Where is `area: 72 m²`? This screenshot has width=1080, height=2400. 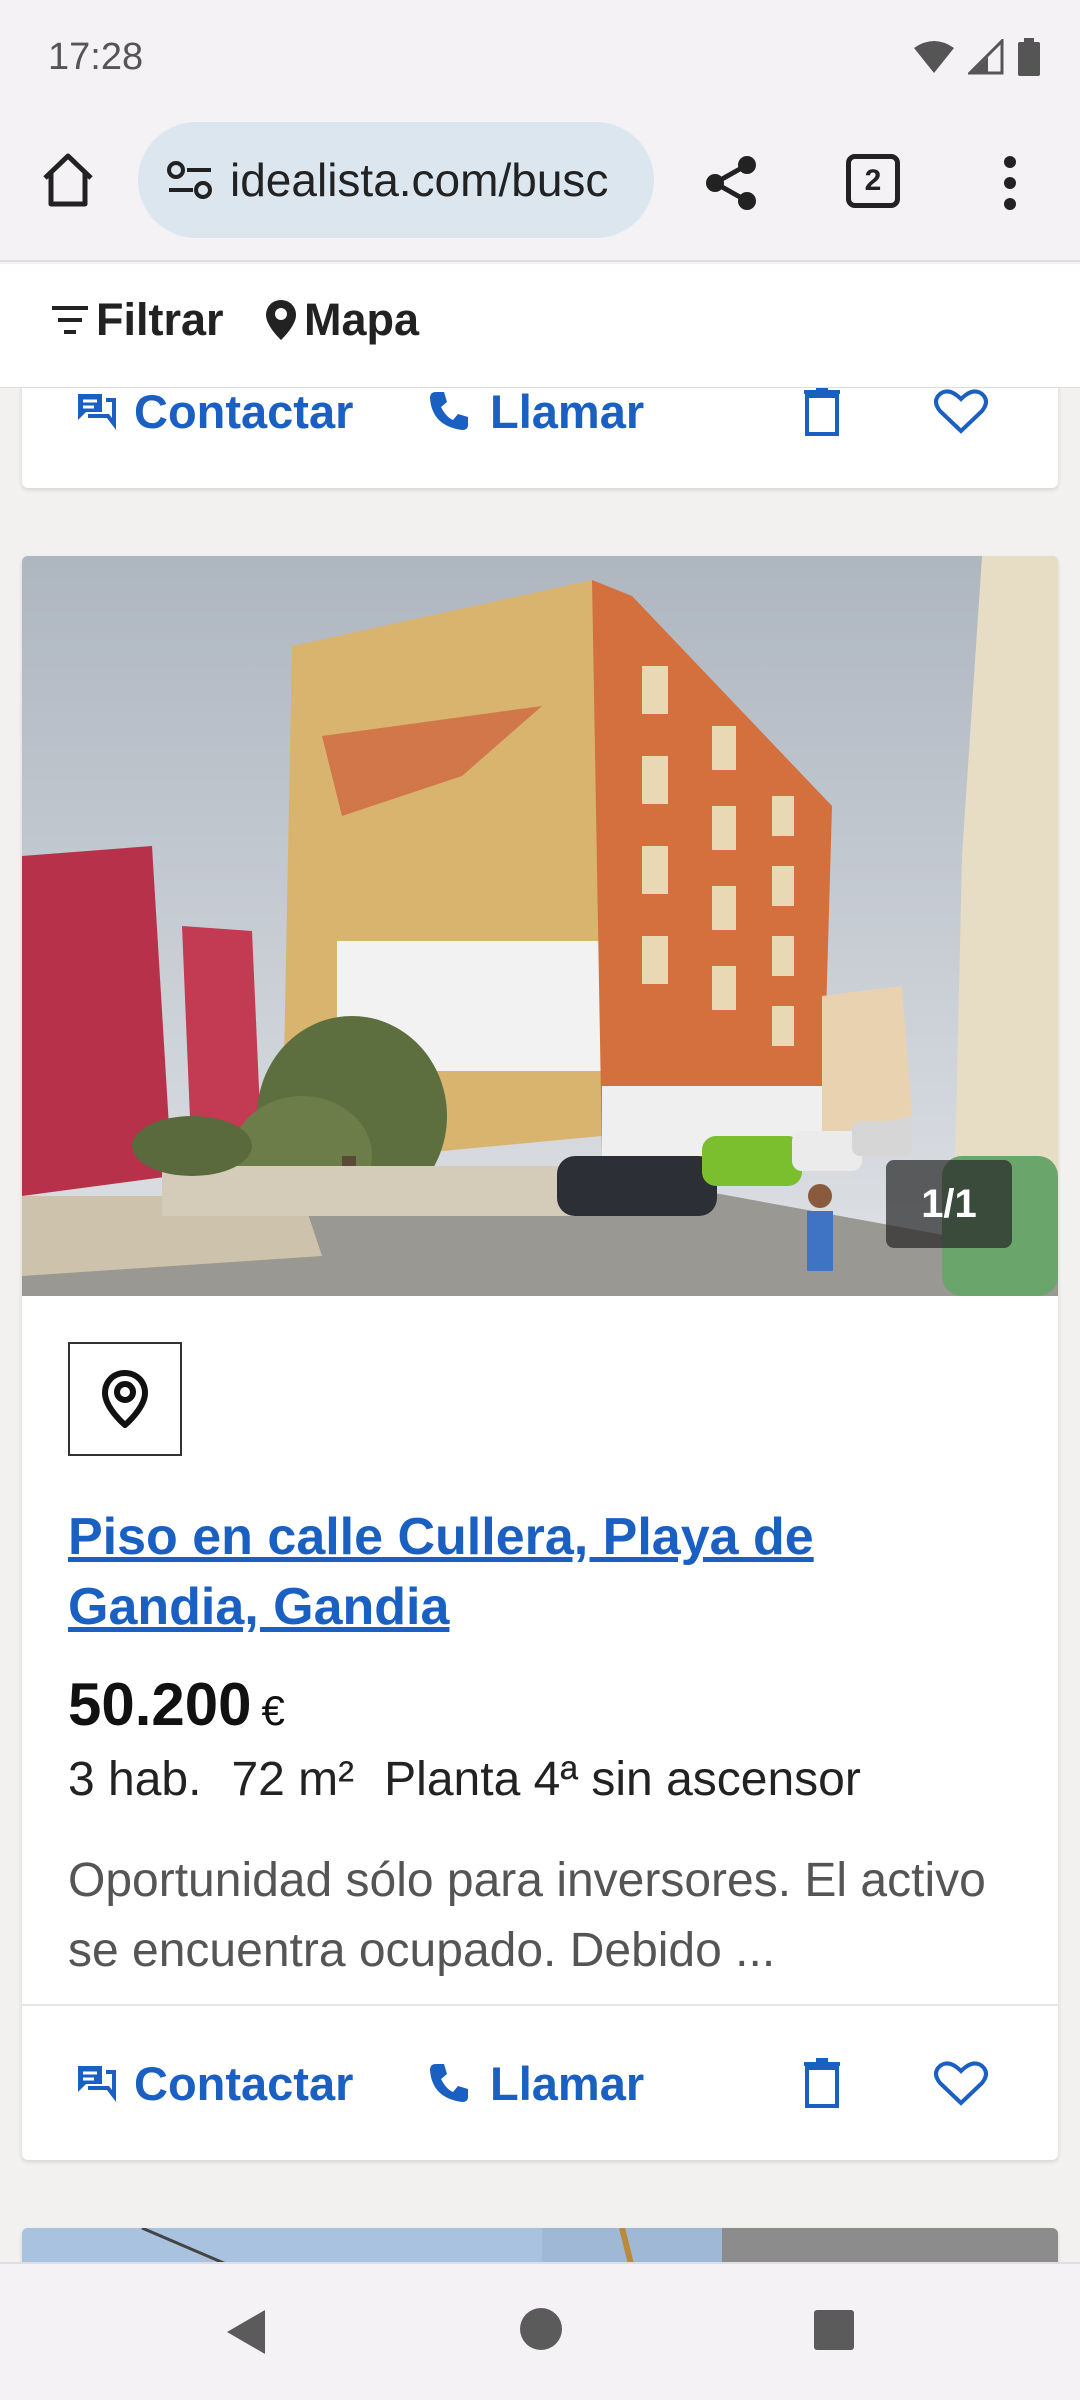
area: 72 m² is located at coordinates (293, 1779).